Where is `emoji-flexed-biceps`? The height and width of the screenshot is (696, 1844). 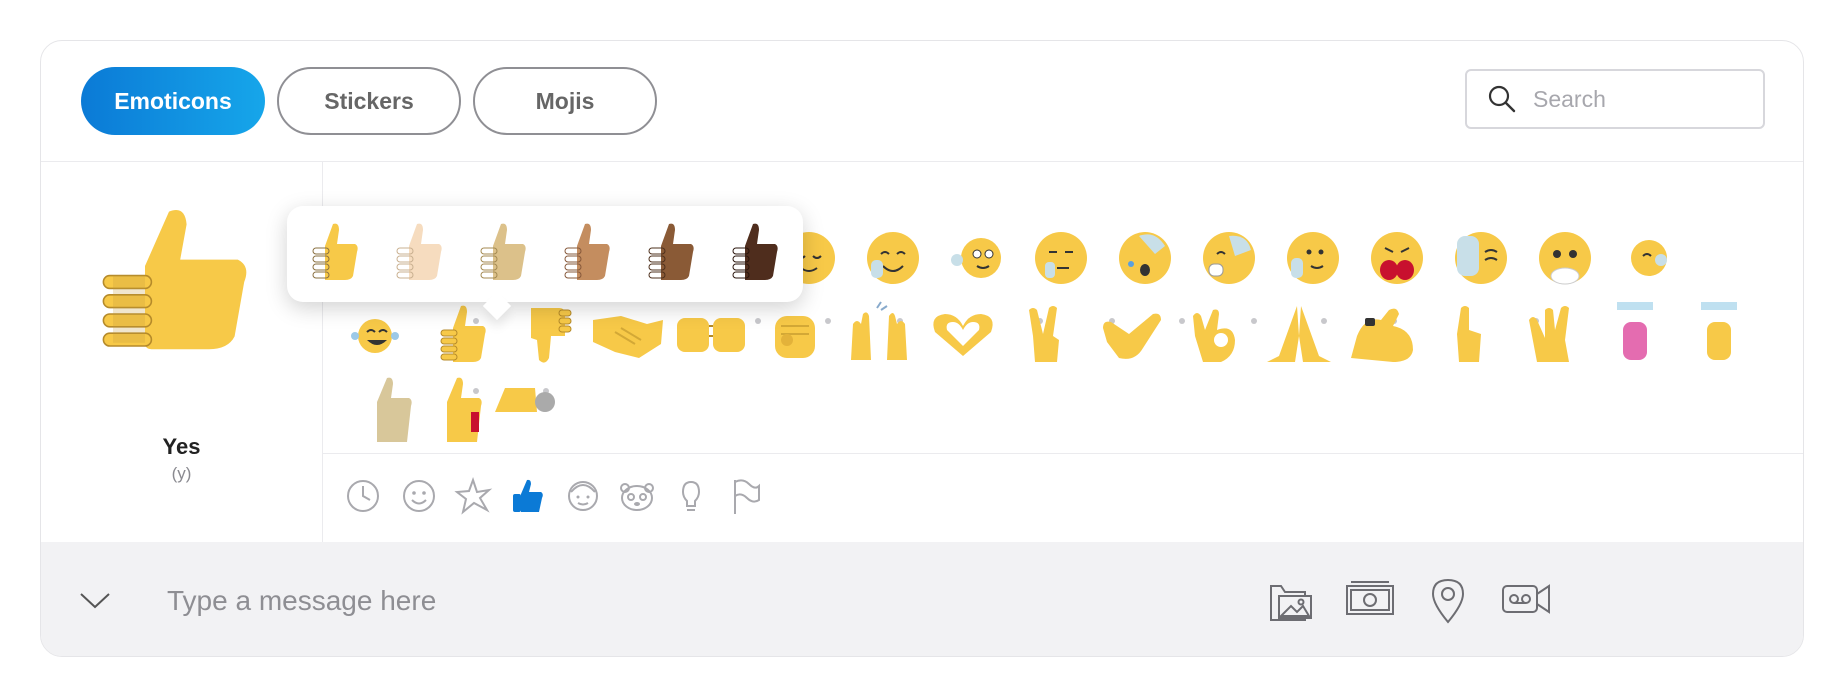 emoji-flexed-biceps is located at coordinates (1383, 335).